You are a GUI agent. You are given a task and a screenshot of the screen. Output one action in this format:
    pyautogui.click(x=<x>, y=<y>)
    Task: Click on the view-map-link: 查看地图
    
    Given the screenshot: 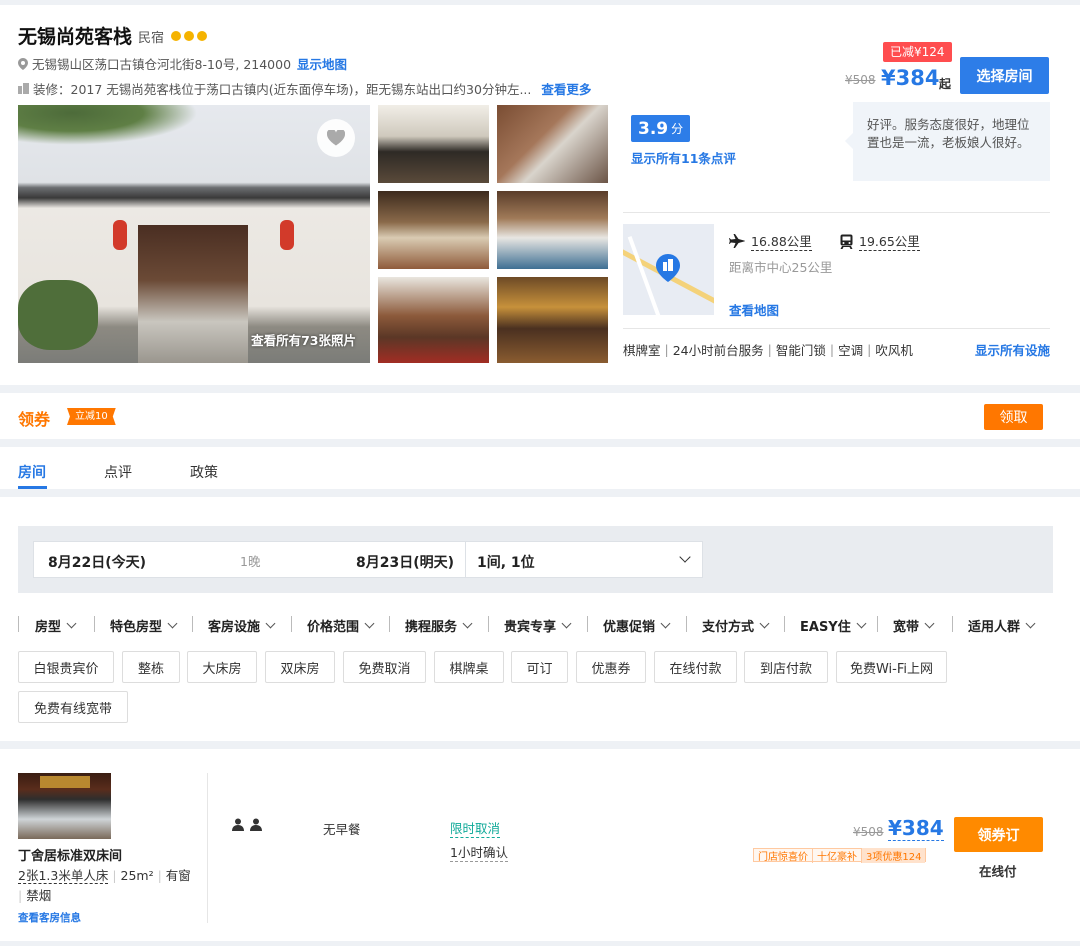 What is the action you would take?
    pyautogui.click(x=754, y=309)
    